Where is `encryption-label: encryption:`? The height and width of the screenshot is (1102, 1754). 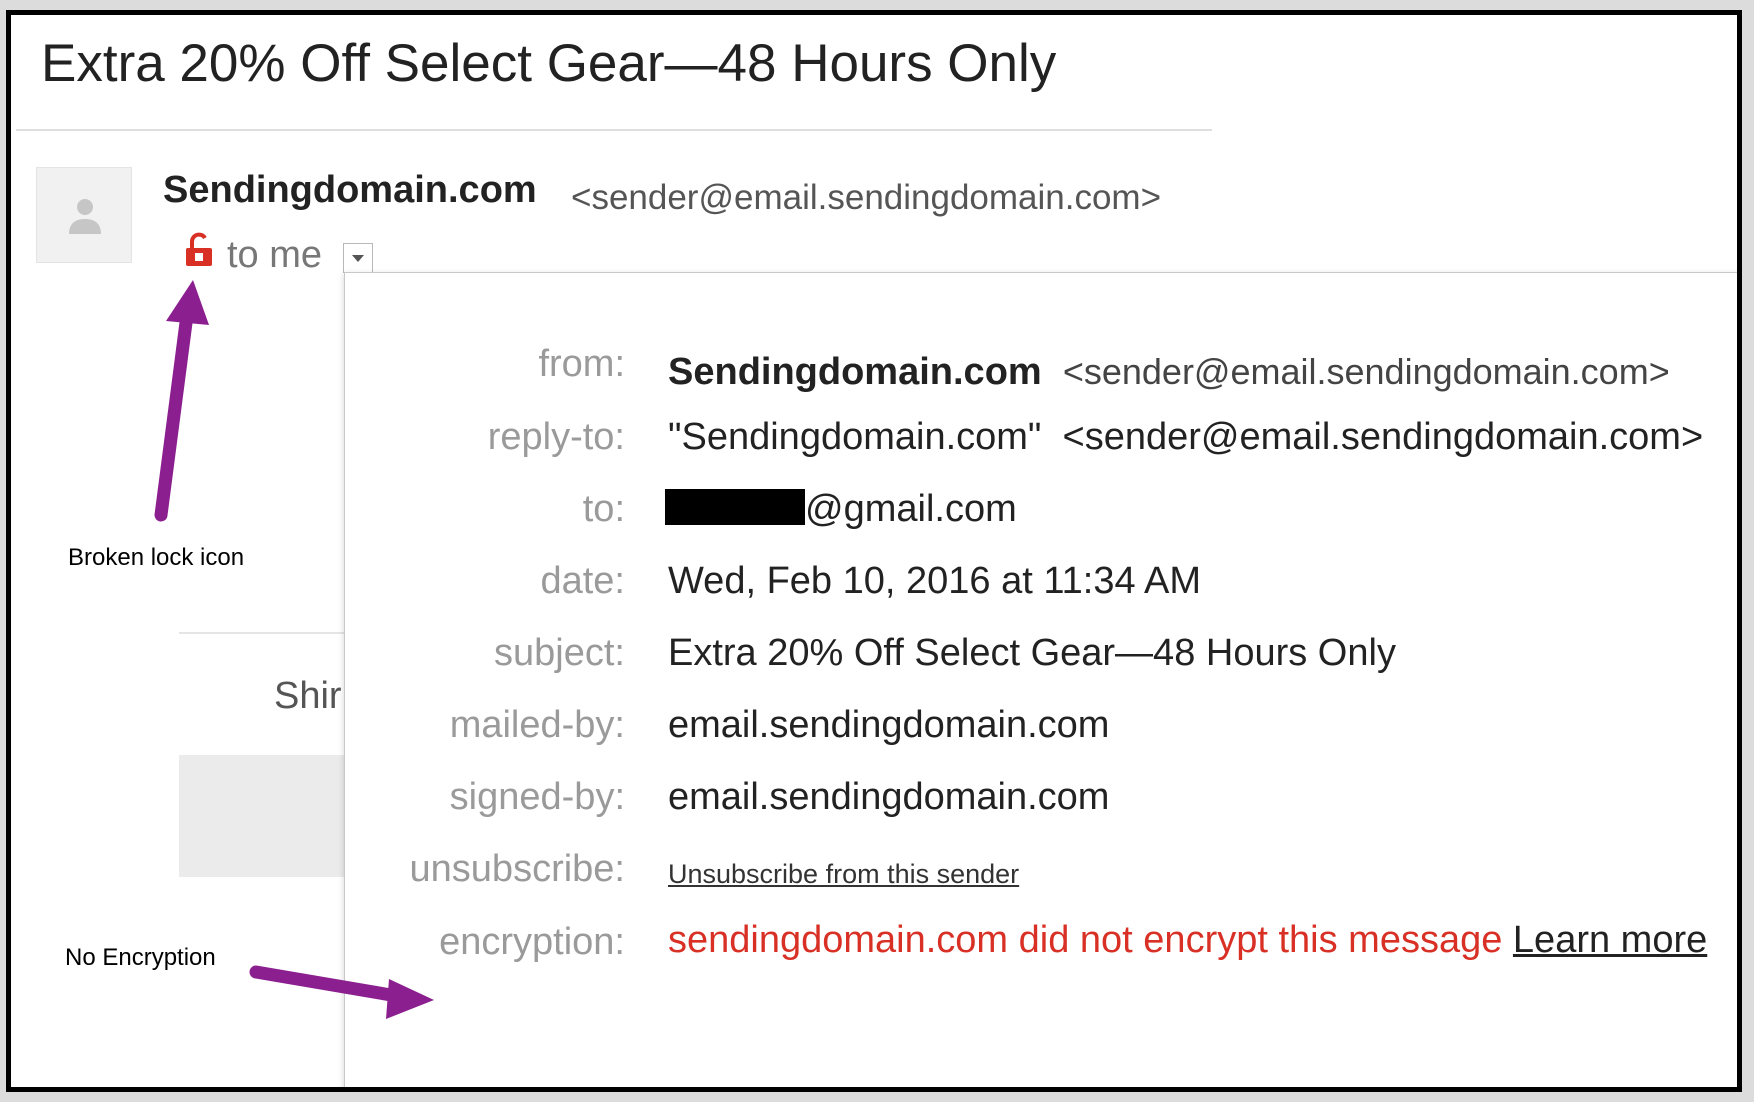
encryption-label: encryption: is located at coordinates (532, 942).